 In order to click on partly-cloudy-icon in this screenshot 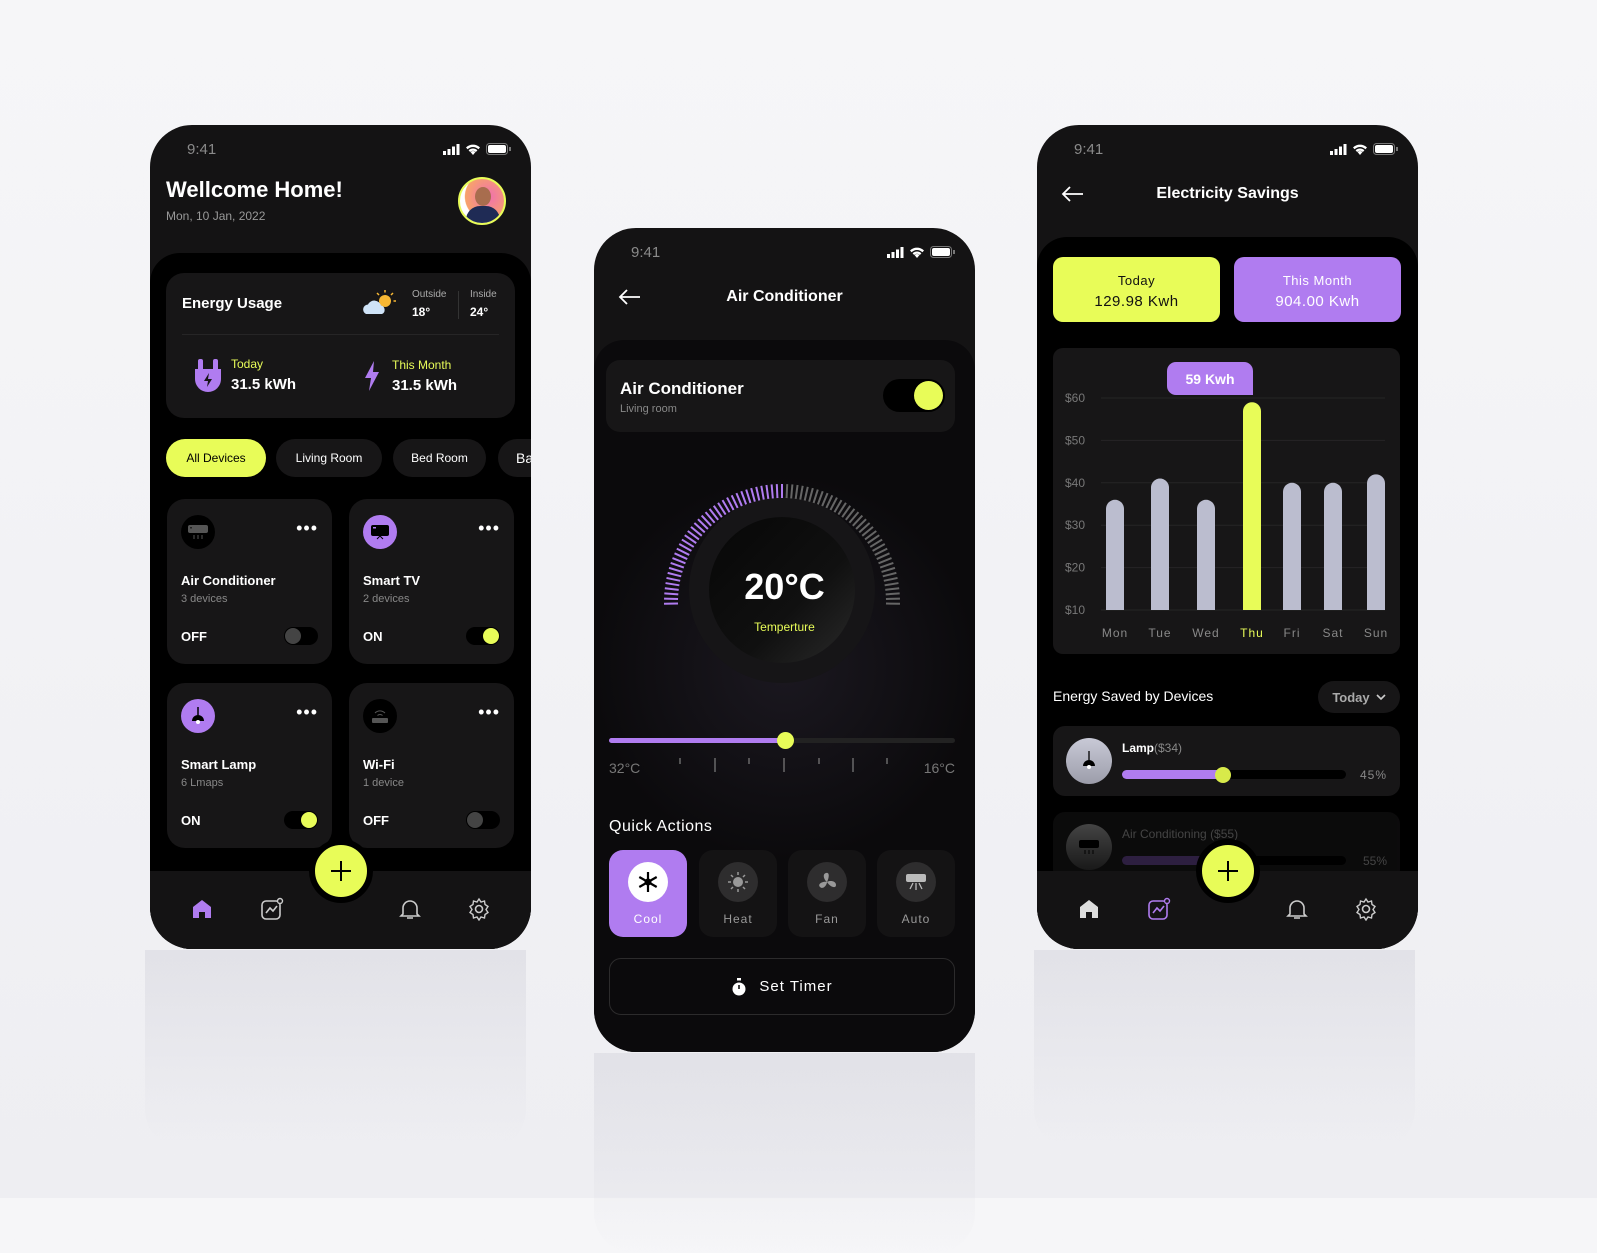, I will do `click(380, 303)`.